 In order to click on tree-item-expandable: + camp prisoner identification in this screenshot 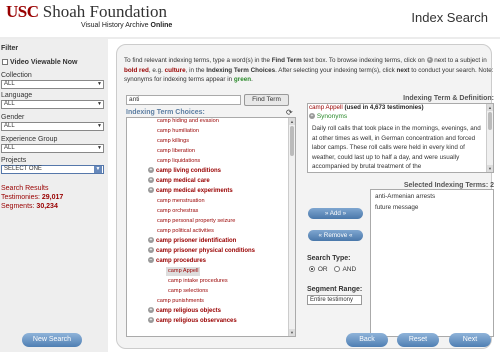, I will do `click(192, 241)`.